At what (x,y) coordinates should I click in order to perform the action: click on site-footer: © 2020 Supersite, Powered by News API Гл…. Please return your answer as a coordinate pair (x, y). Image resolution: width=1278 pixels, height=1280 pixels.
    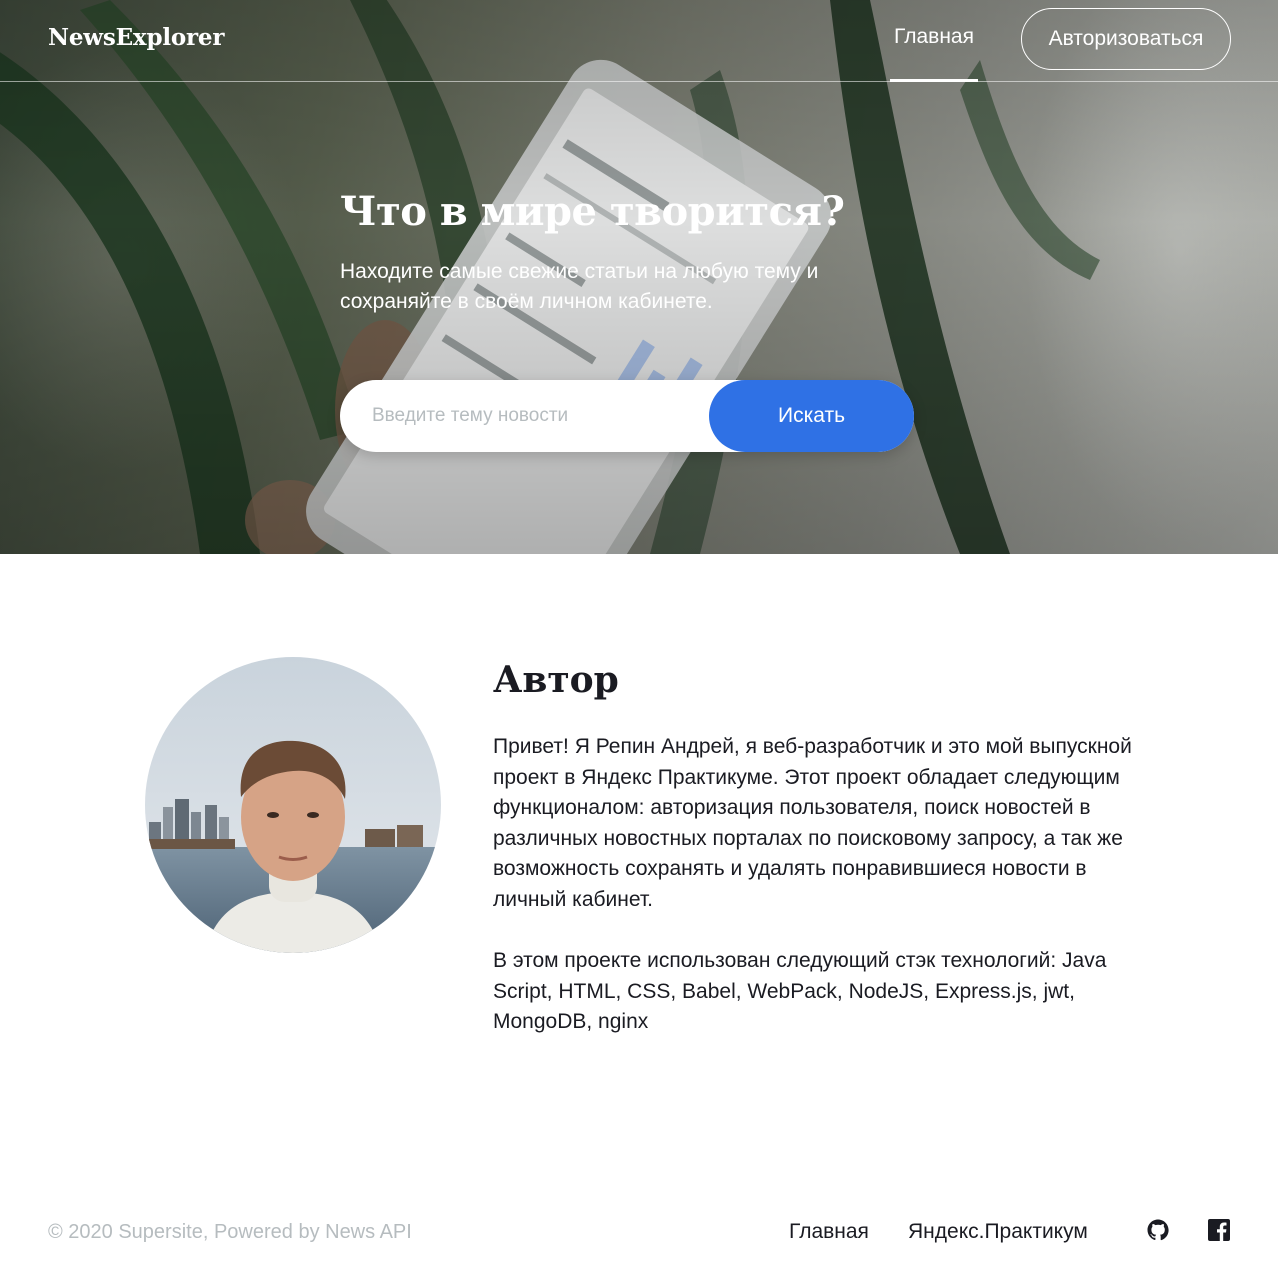
    Looking at the image, I should click on (639, 1232).